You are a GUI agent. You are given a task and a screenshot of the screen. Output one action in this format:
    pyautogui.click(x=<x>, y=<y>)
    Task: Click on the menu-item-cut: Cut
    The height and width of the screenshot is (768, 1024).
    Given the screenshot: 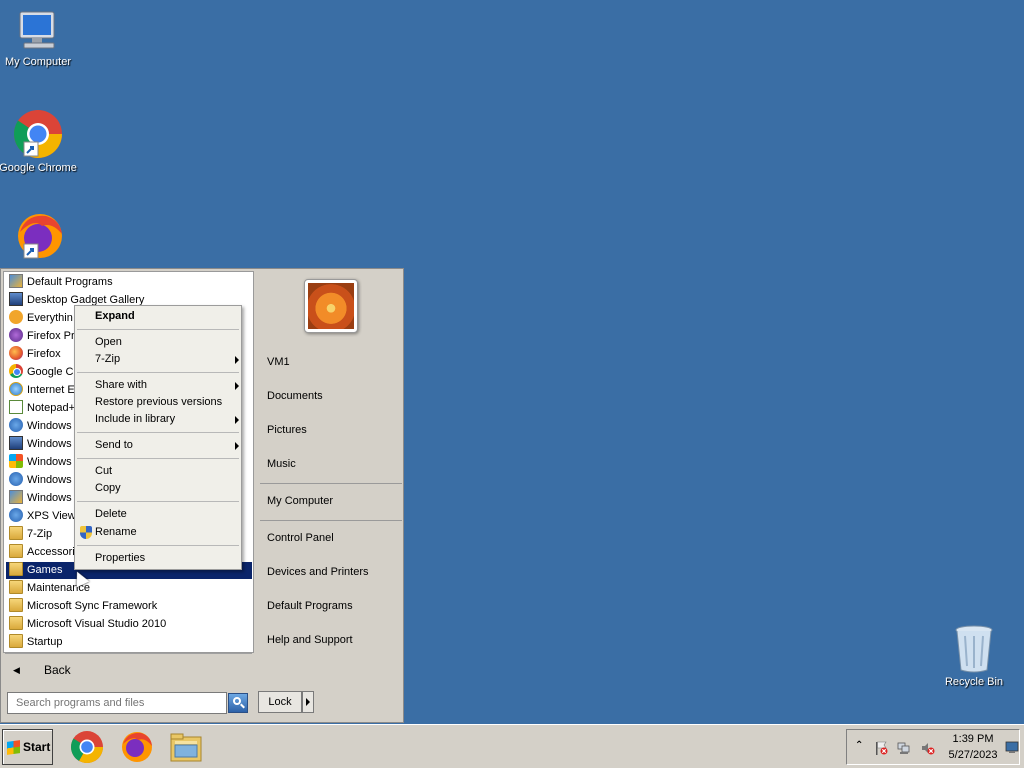 What is the action you would take?
    pyautogui.click(x=165, y=471)
    